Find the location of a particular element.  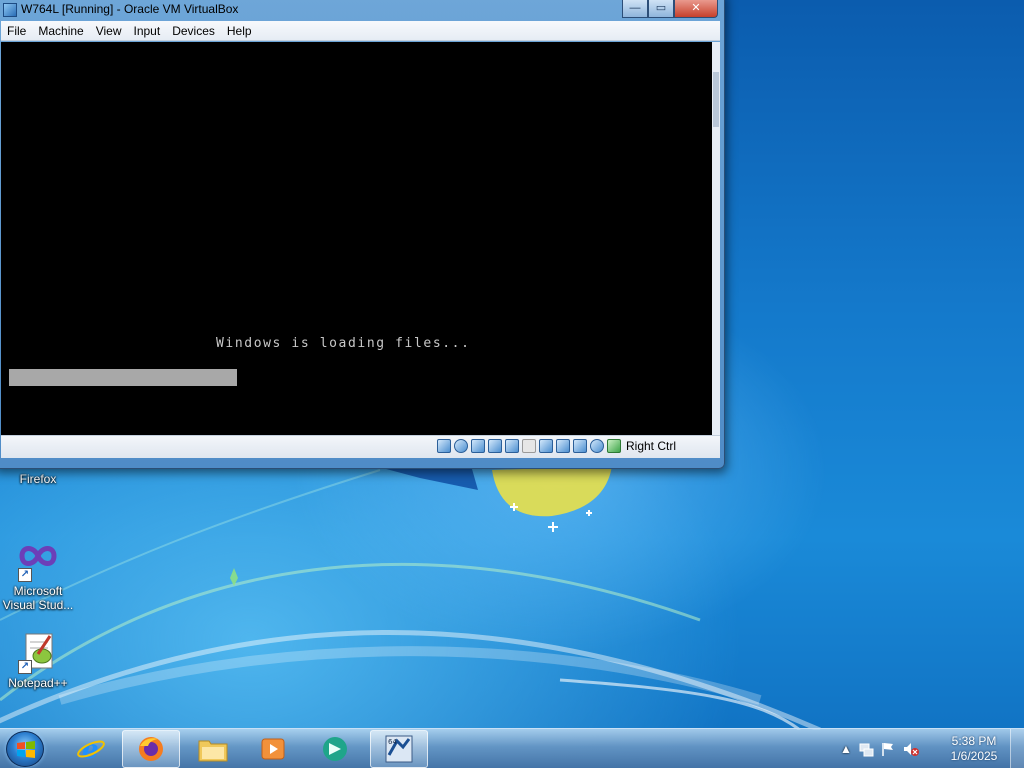

virtualization-icon is located at coordinates (580, 446).